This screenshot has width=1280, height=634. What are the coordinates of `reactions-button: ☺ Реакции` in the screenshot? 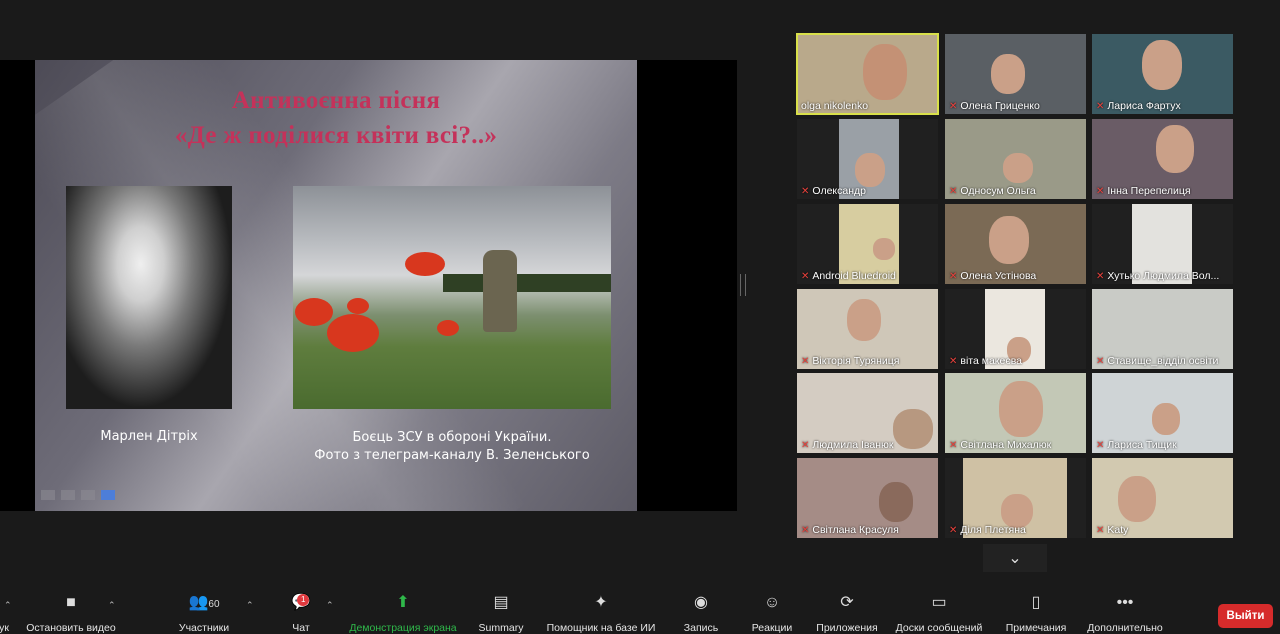 It's located at (772, 613).